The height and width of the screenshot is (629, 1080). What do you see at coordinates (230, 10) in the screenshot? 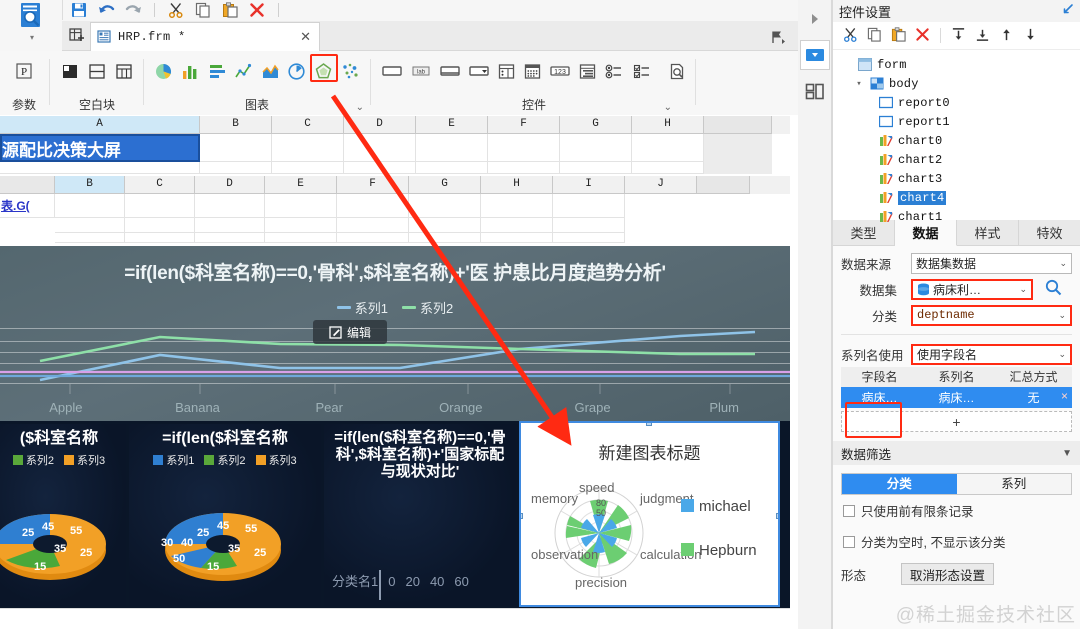
I see `paste-icon` at bounding box center [230, 10].